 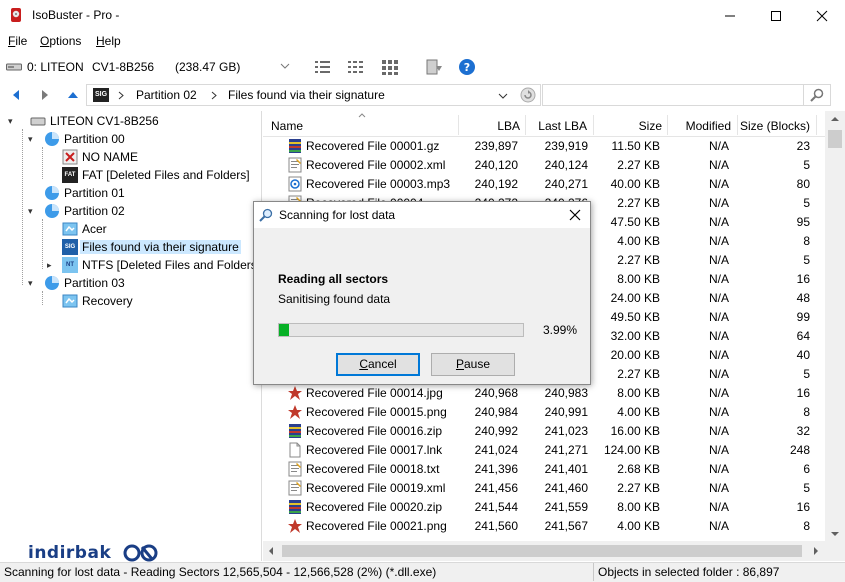 I want to click on cell-last: 241,271, so click(x=566, y=450).